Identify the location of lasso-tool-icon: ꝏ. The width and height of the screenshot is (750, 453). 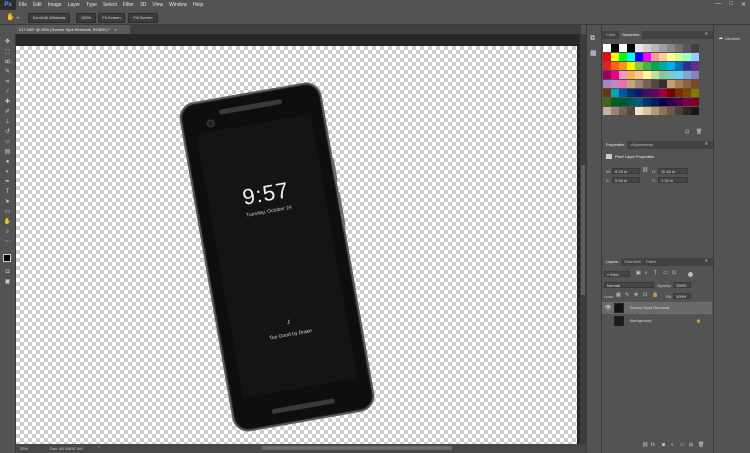
(7, 62).